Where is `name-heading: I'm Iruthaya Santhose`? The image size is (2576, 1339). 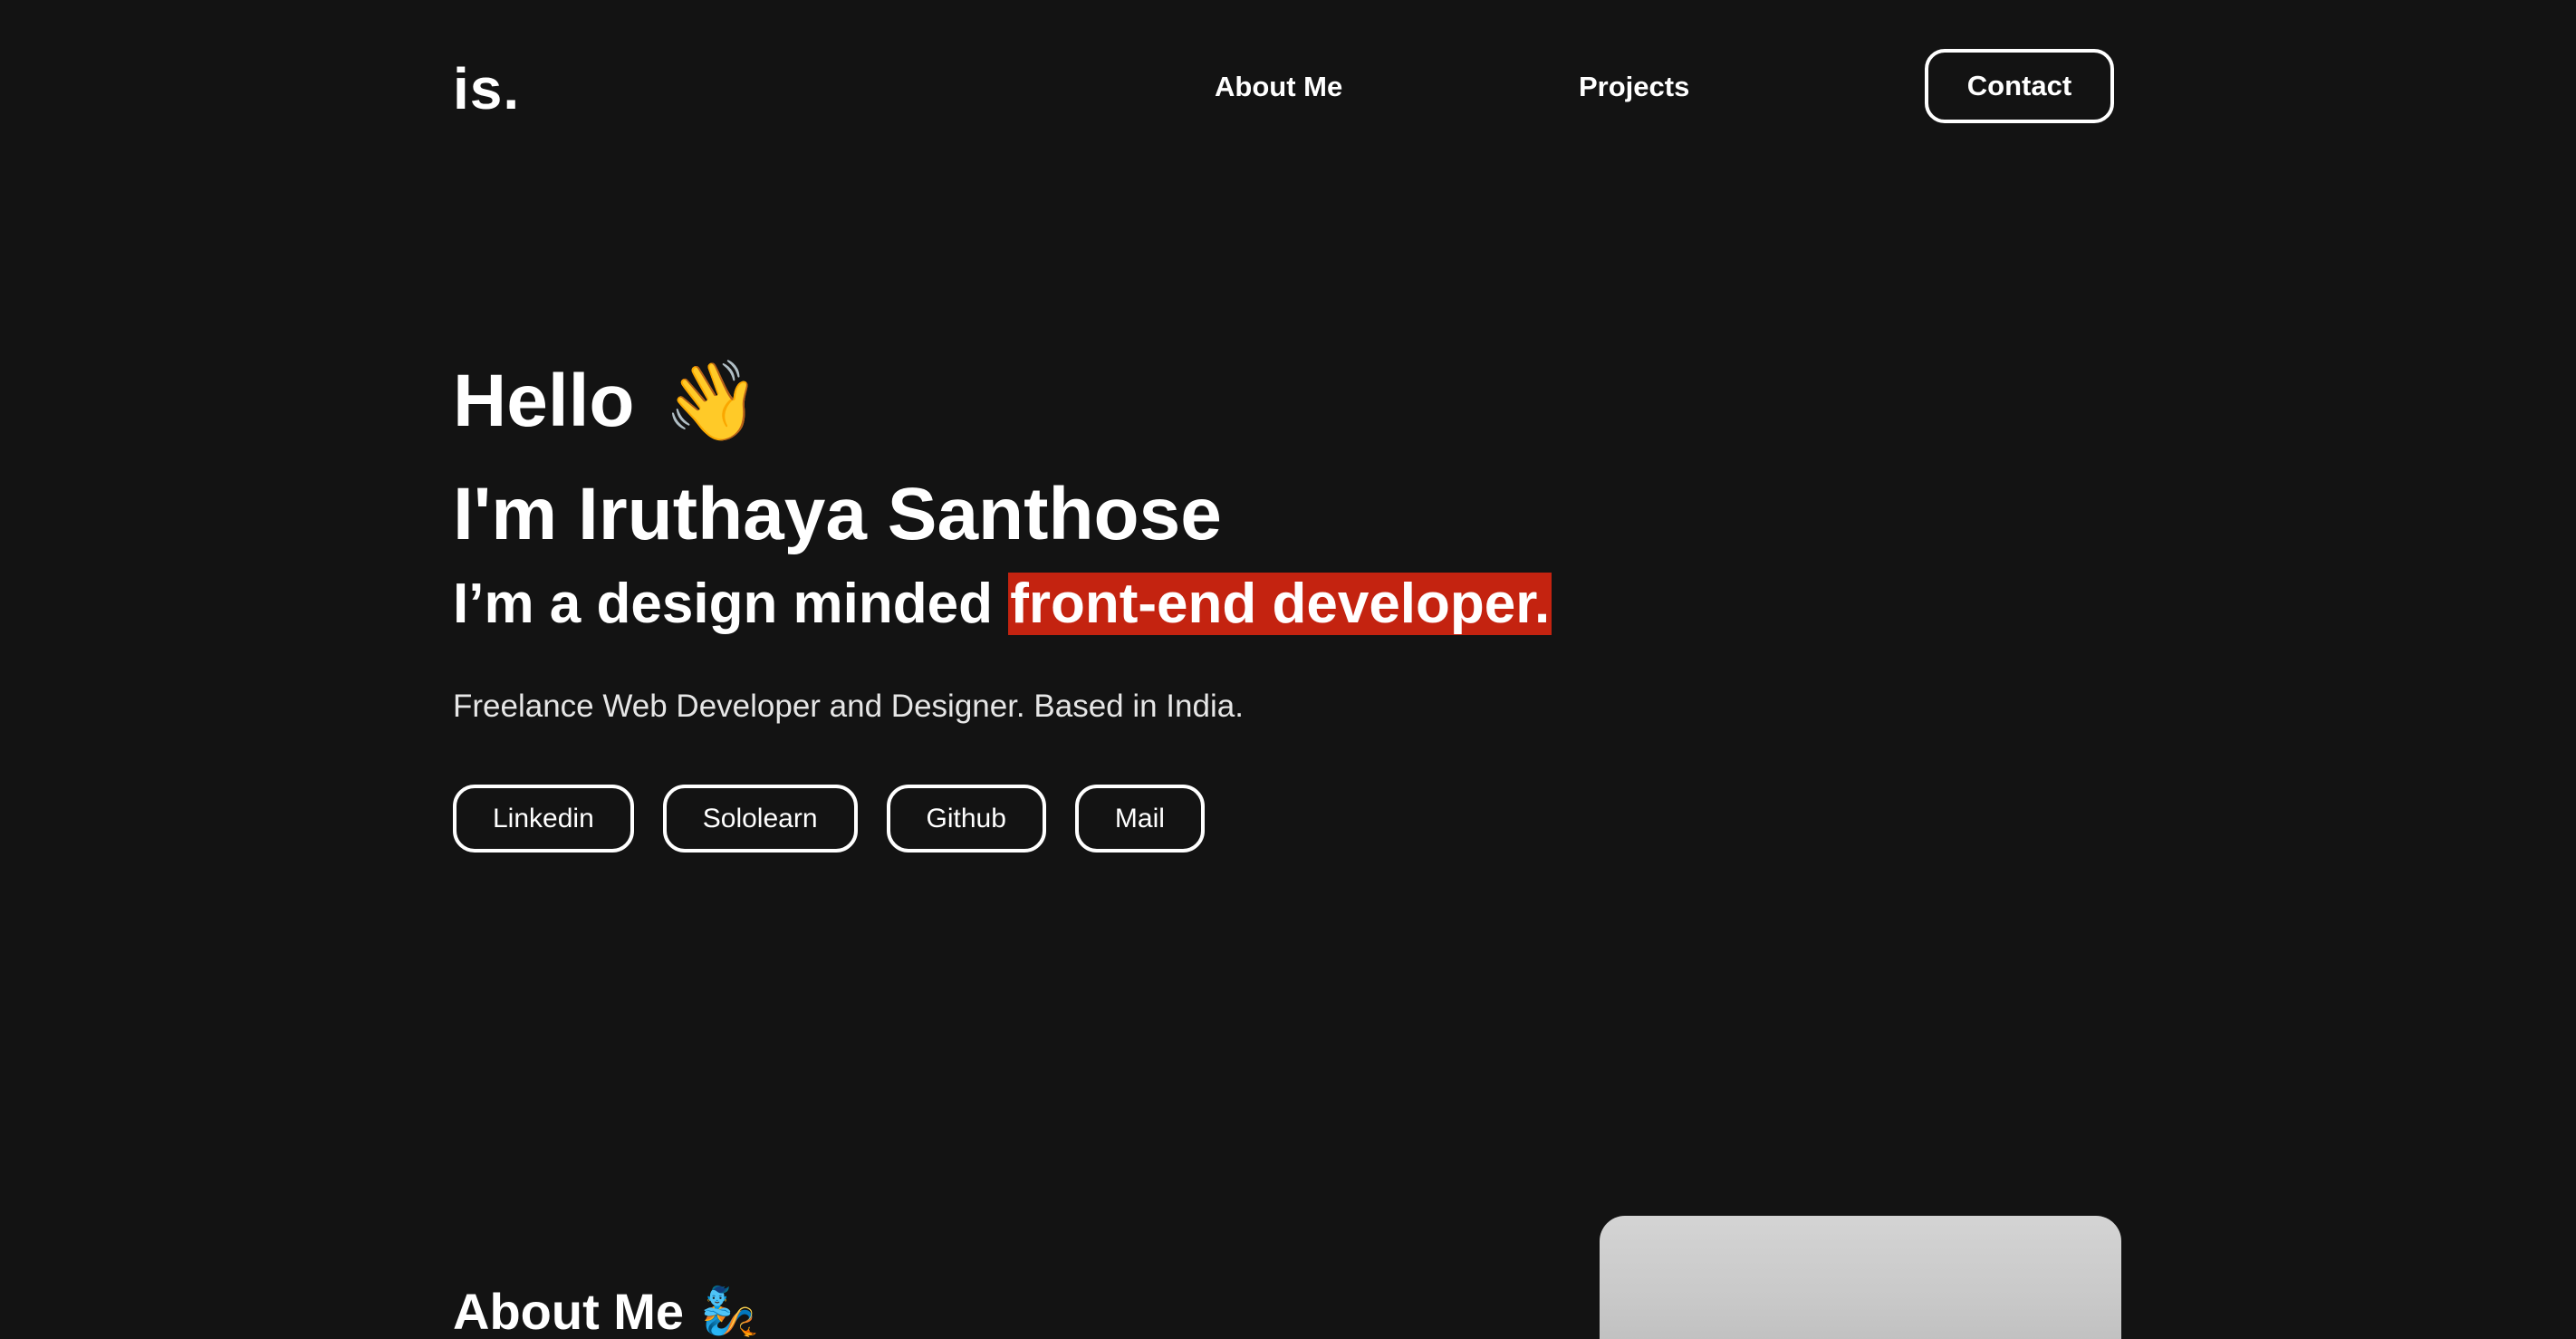
name-heading: I'm Iruthaya Santhose is located at coordinates (837, 514).